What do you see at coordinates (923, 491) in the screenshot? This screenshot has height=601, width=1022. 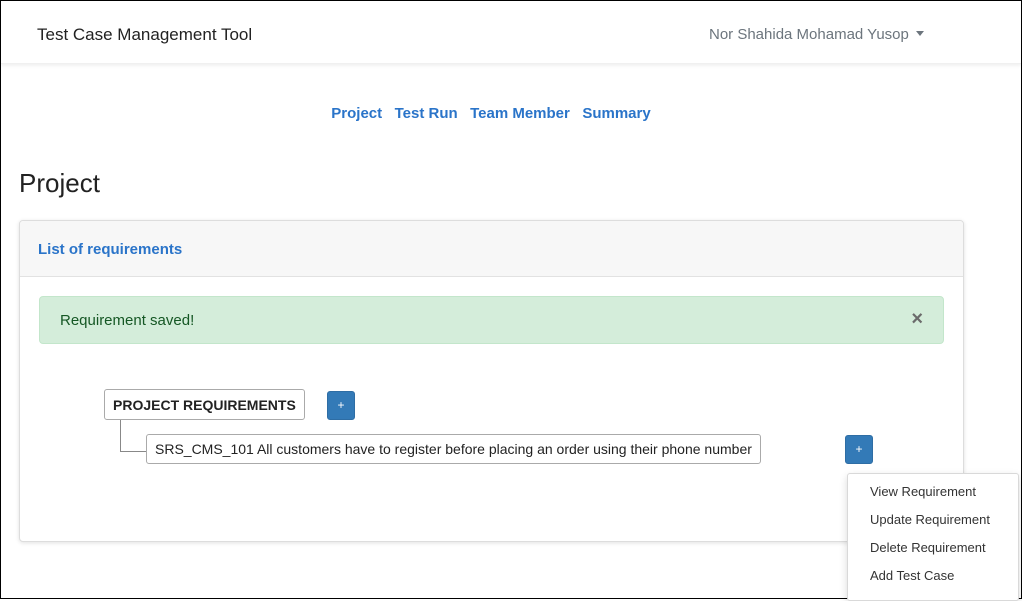 I see `menu-item-view-requirement: View Requirement` at bounding box center [923, 491].